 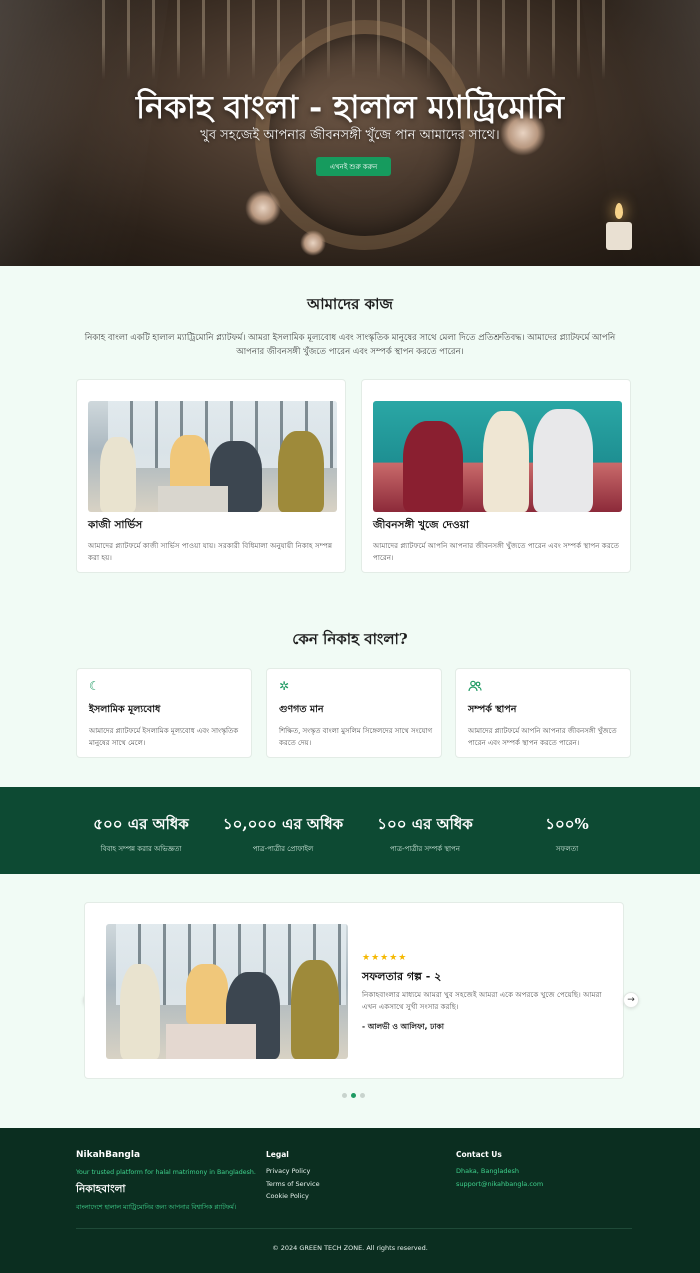 I want to click on testimonial-photo, so click(x=227, y=991).